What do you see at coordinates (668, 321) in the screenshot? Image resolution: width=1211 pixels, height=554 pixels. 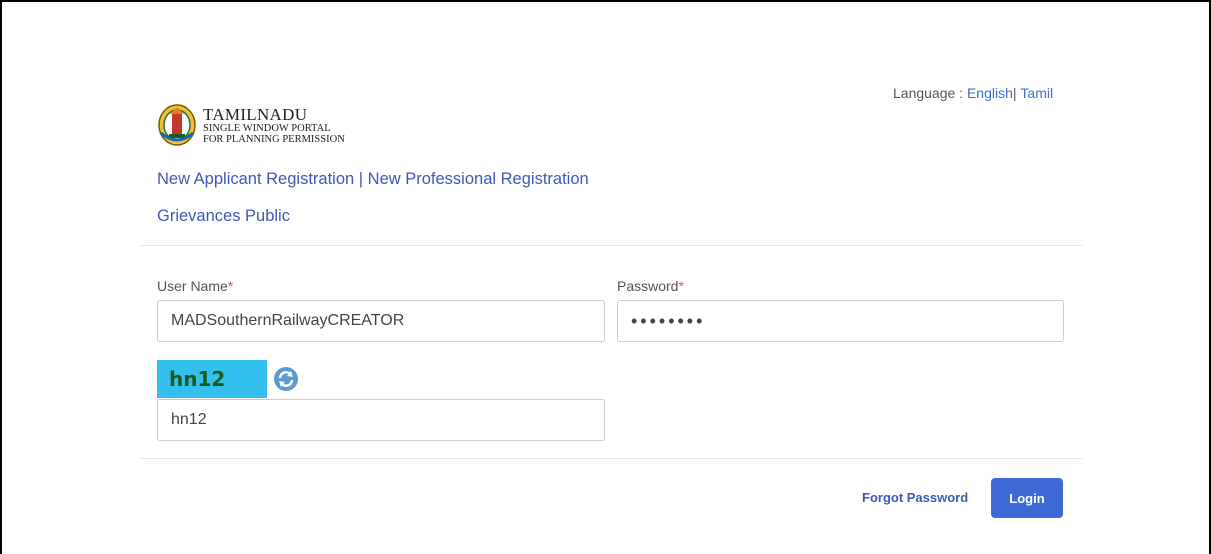 I see `password-masked-value: ••••••••` at bounding box center [668, 321].